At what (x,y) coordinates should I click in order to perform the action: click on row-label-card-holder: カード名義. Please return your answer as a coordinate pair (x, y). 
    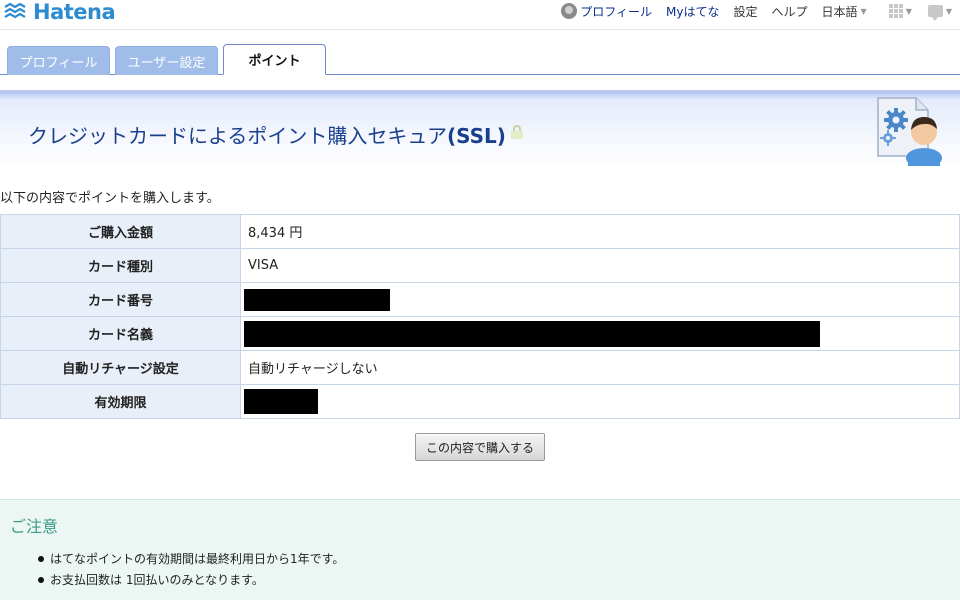
    Looking at the image, I should click on (120, 333).